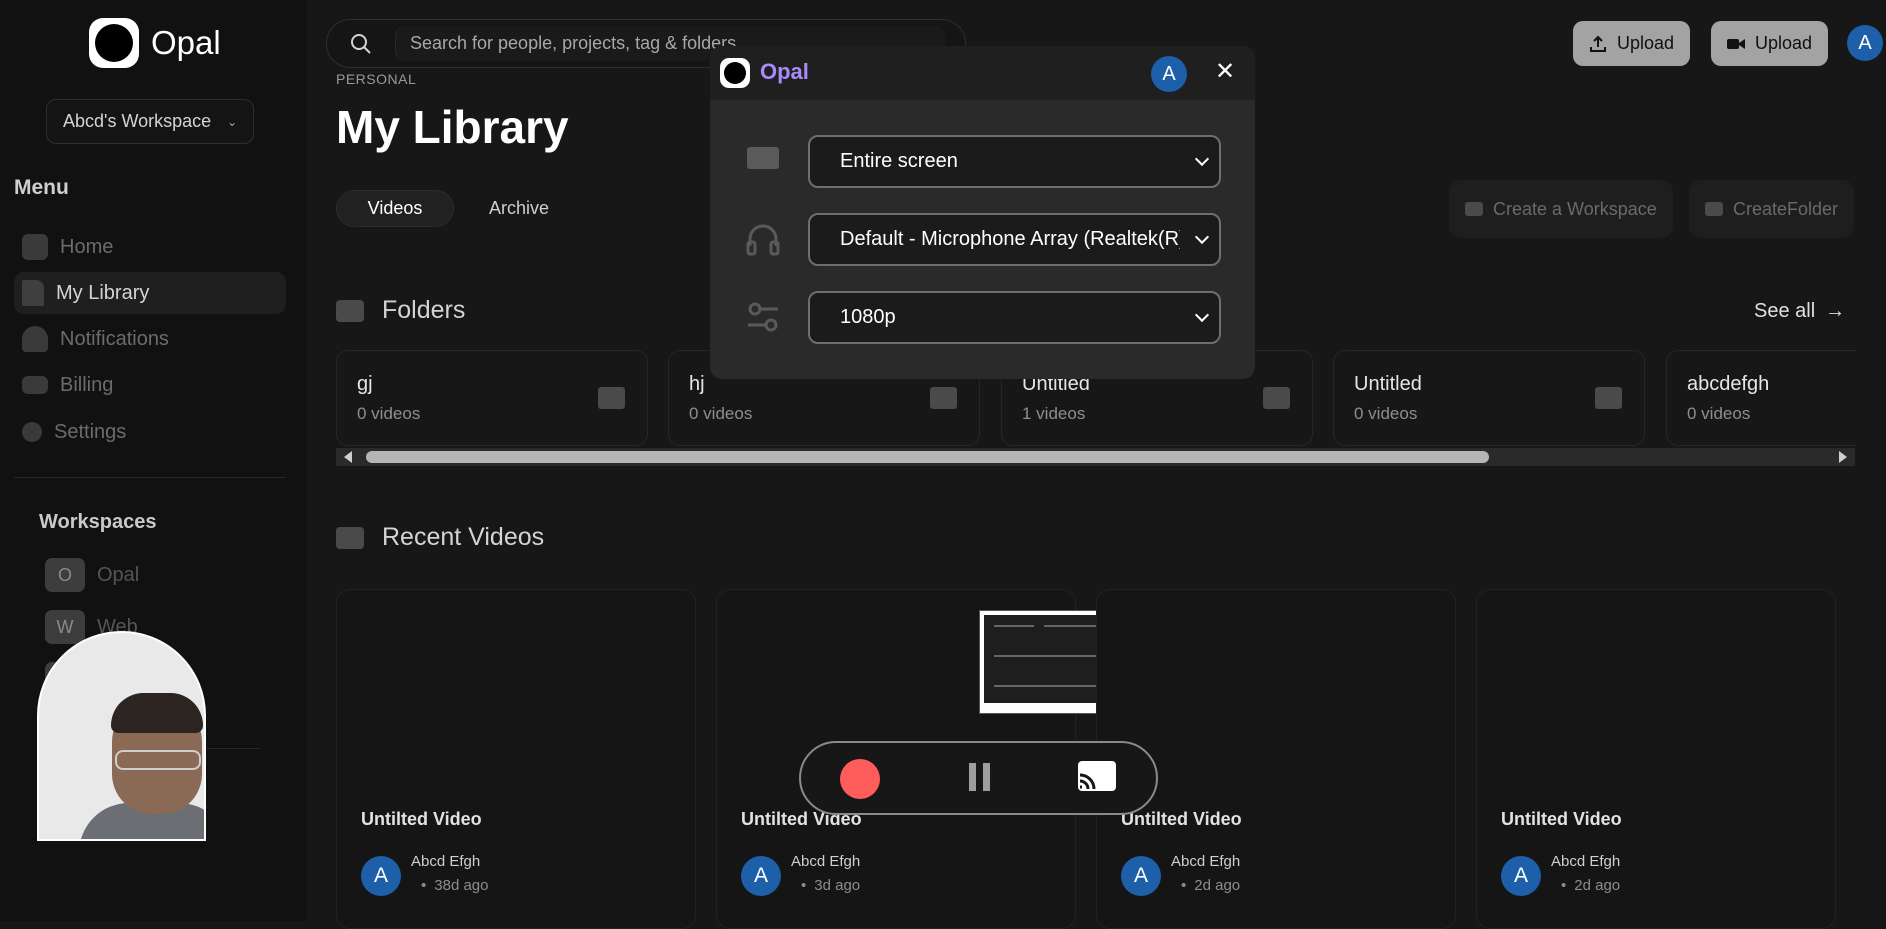  I want to click on screen-source-select: Entire screen, so click(1014, 161).